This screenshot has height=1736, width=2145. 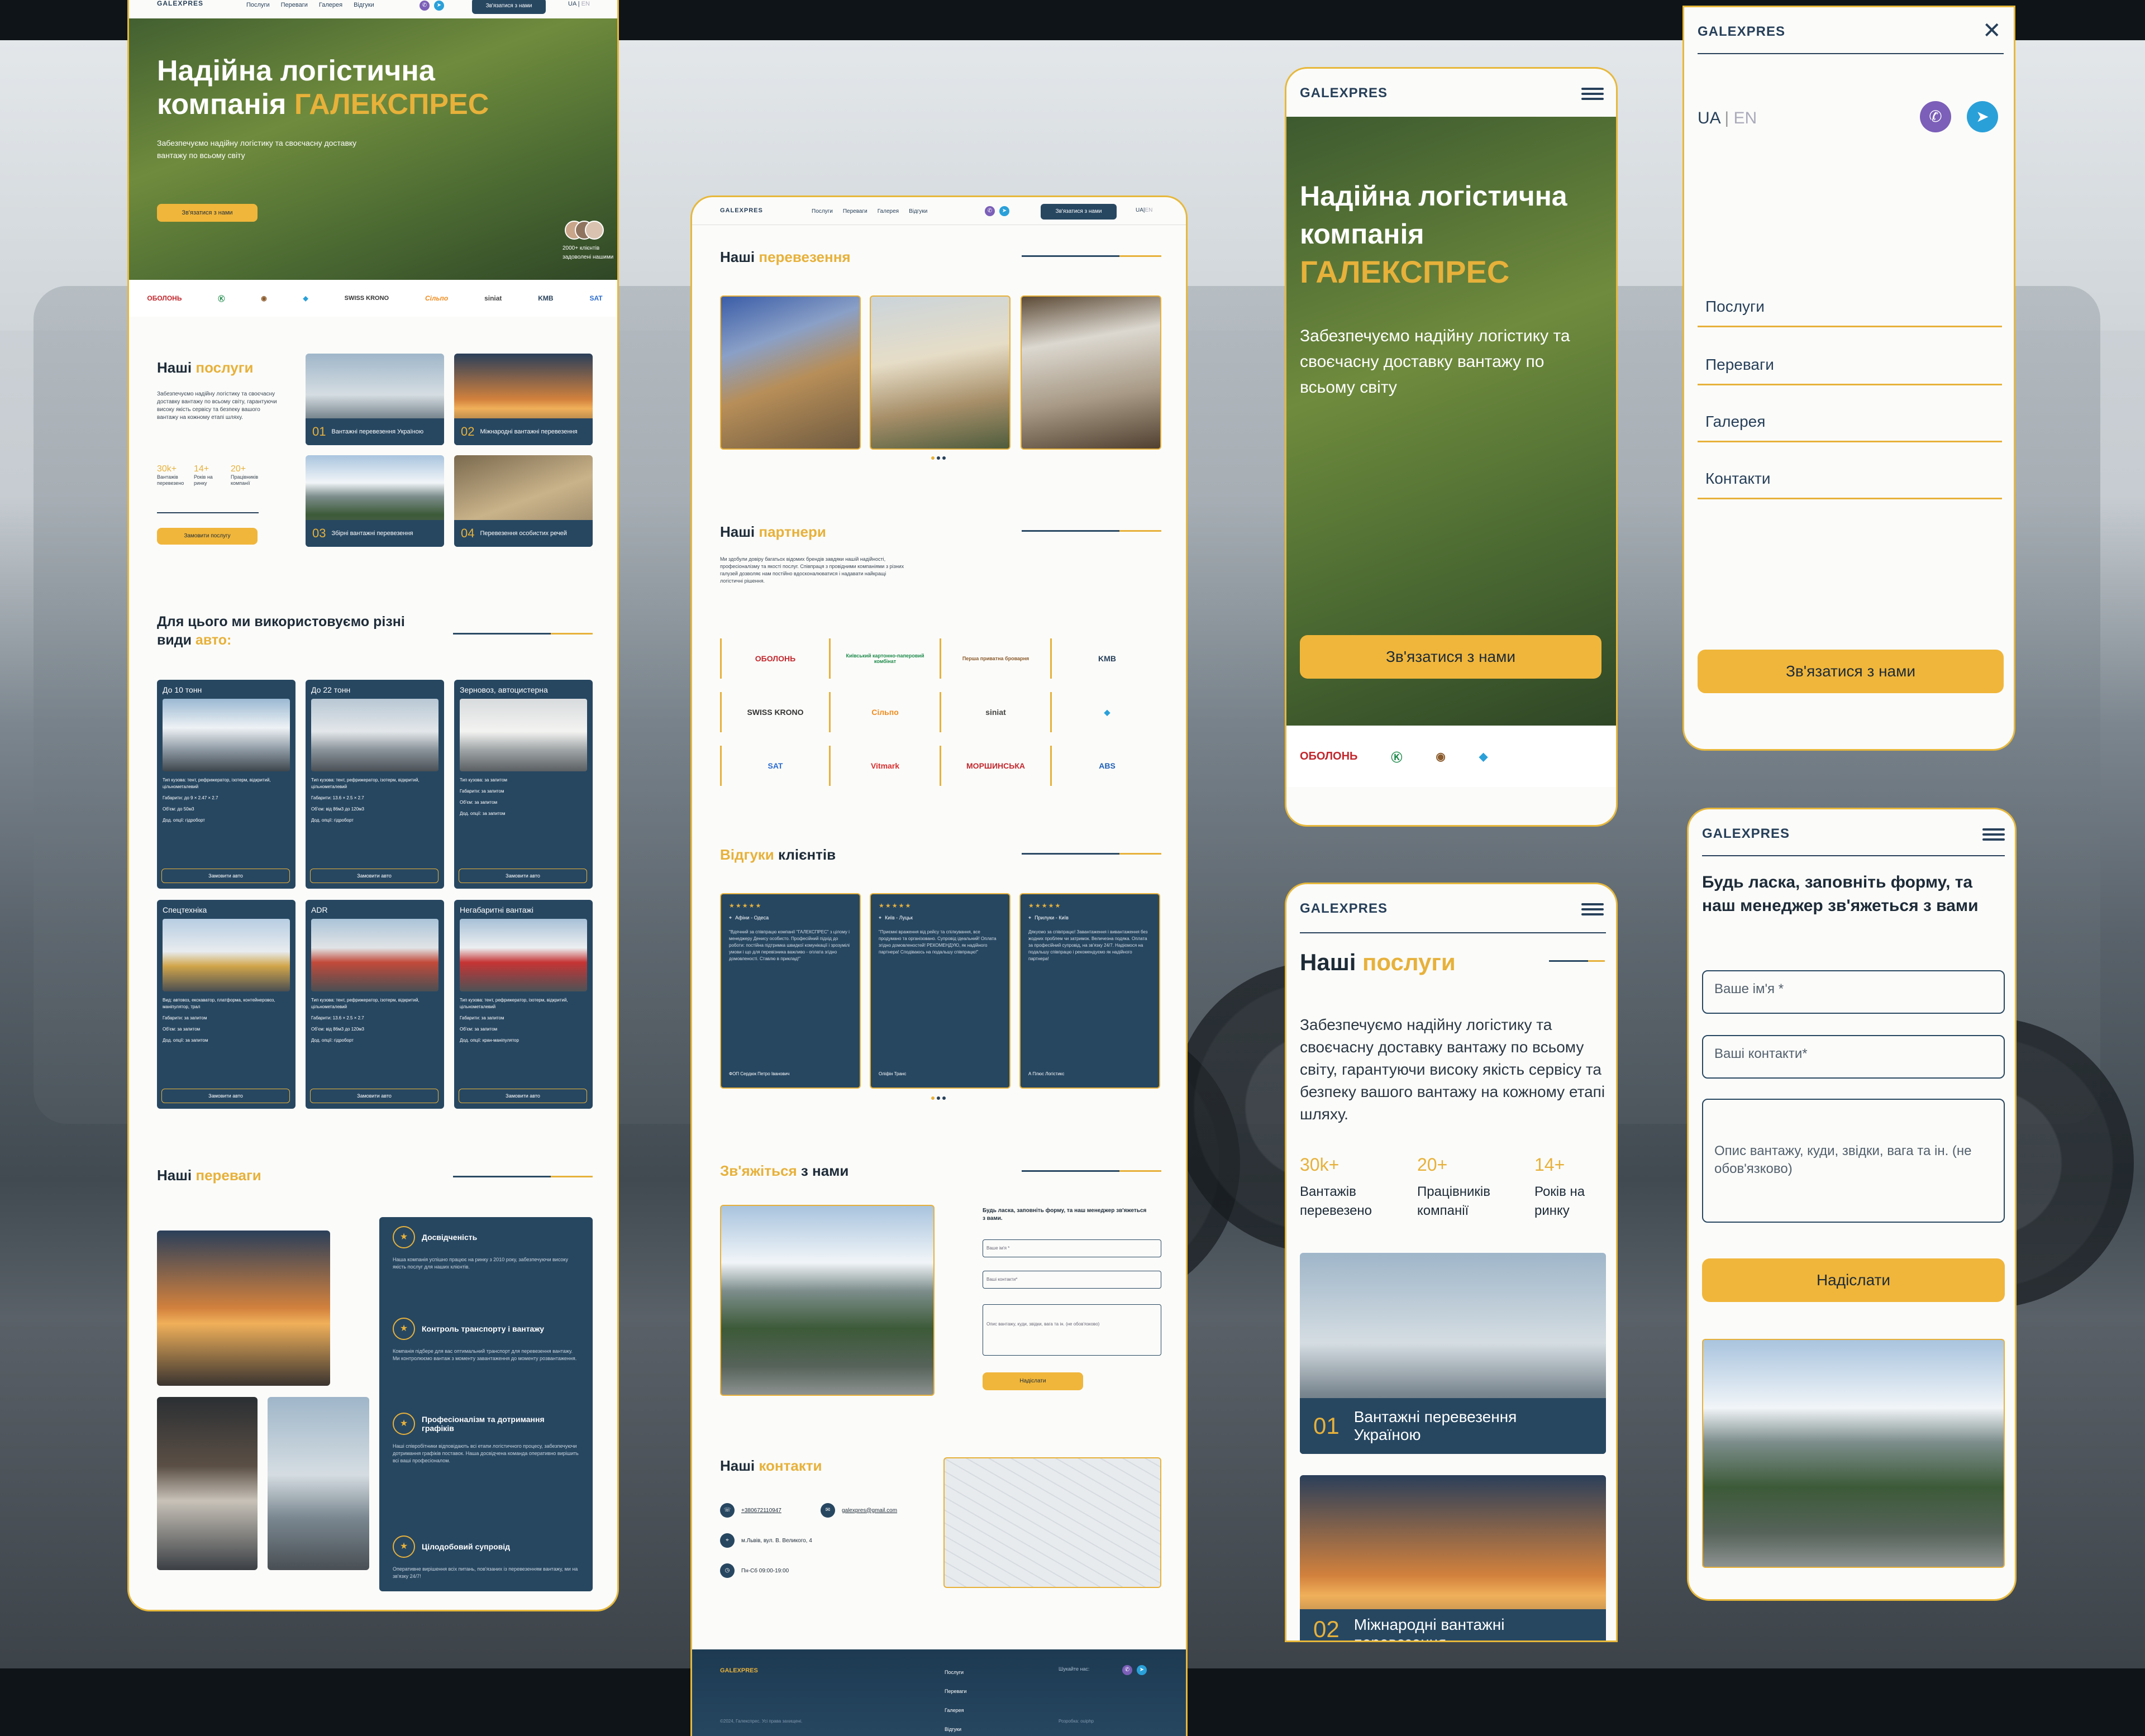 I want to click on contact-phone: ☏ +380672110947, so click(x=750, y=1510).